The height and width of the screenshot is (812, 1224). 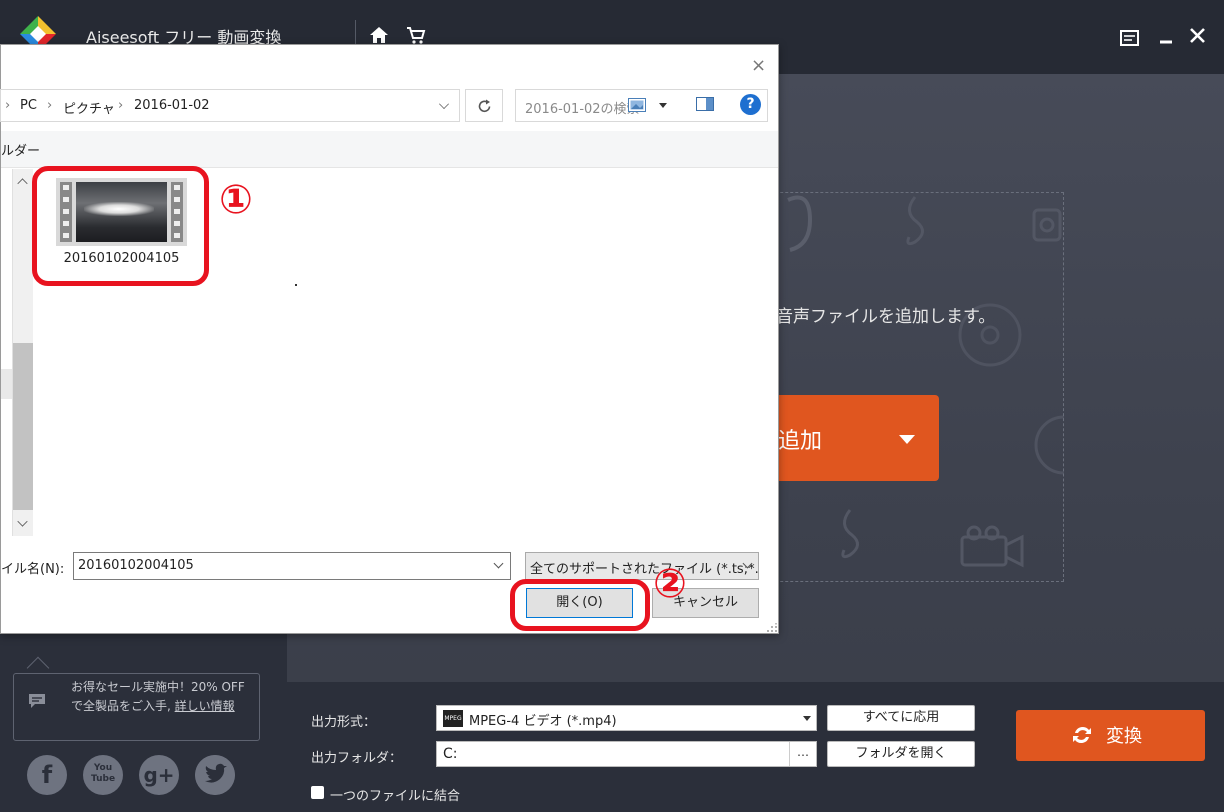 I want to click on output-format-label: 出力形式：, so click(x=344, y=722).